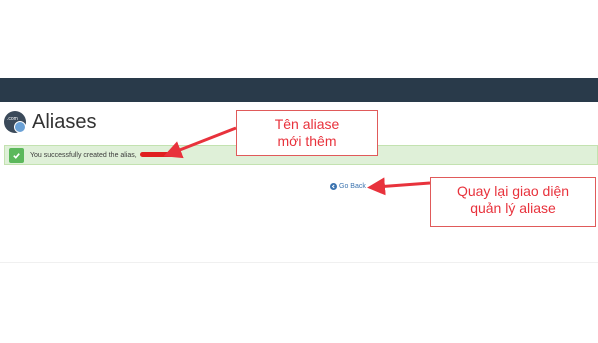 Image resolution: width=598 pixels, height=343 pixels. I want to click on divider, so click(299, 262).